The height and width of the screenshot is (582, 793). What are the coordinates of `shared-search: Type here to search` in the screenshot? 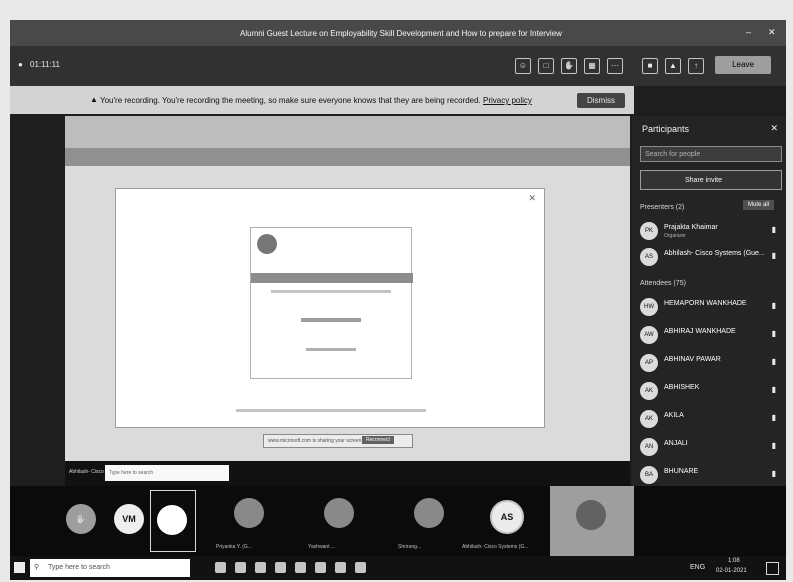 It's located at (167, 473).